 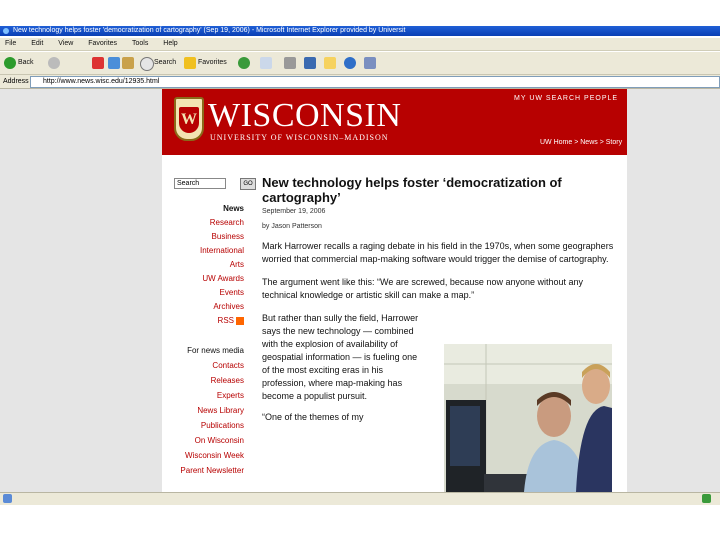 I want to click on back-button: Back, so click(x=26, y=63).